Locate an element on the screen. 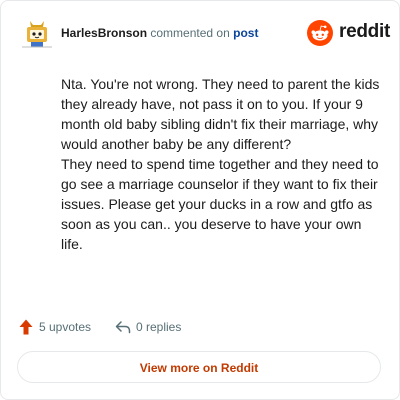 The width and height of the screenshot is (400, 400). reply-count: 0 replies is located at coordinates (159, 327).